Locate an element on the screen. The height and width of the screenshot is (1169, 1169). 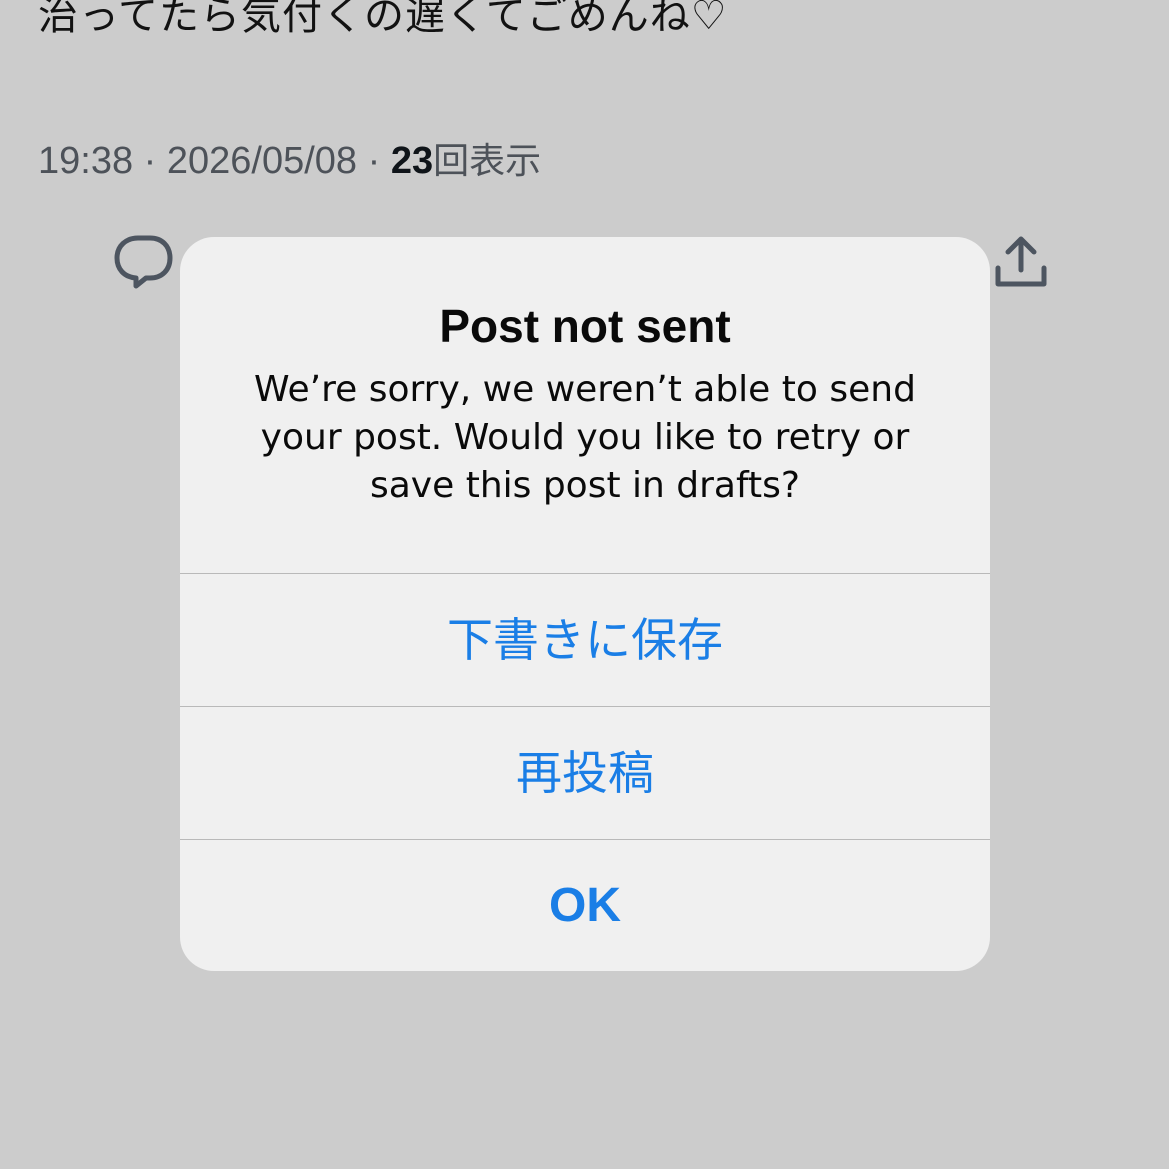
ok-label: OK is located at coordinates (585, 905).